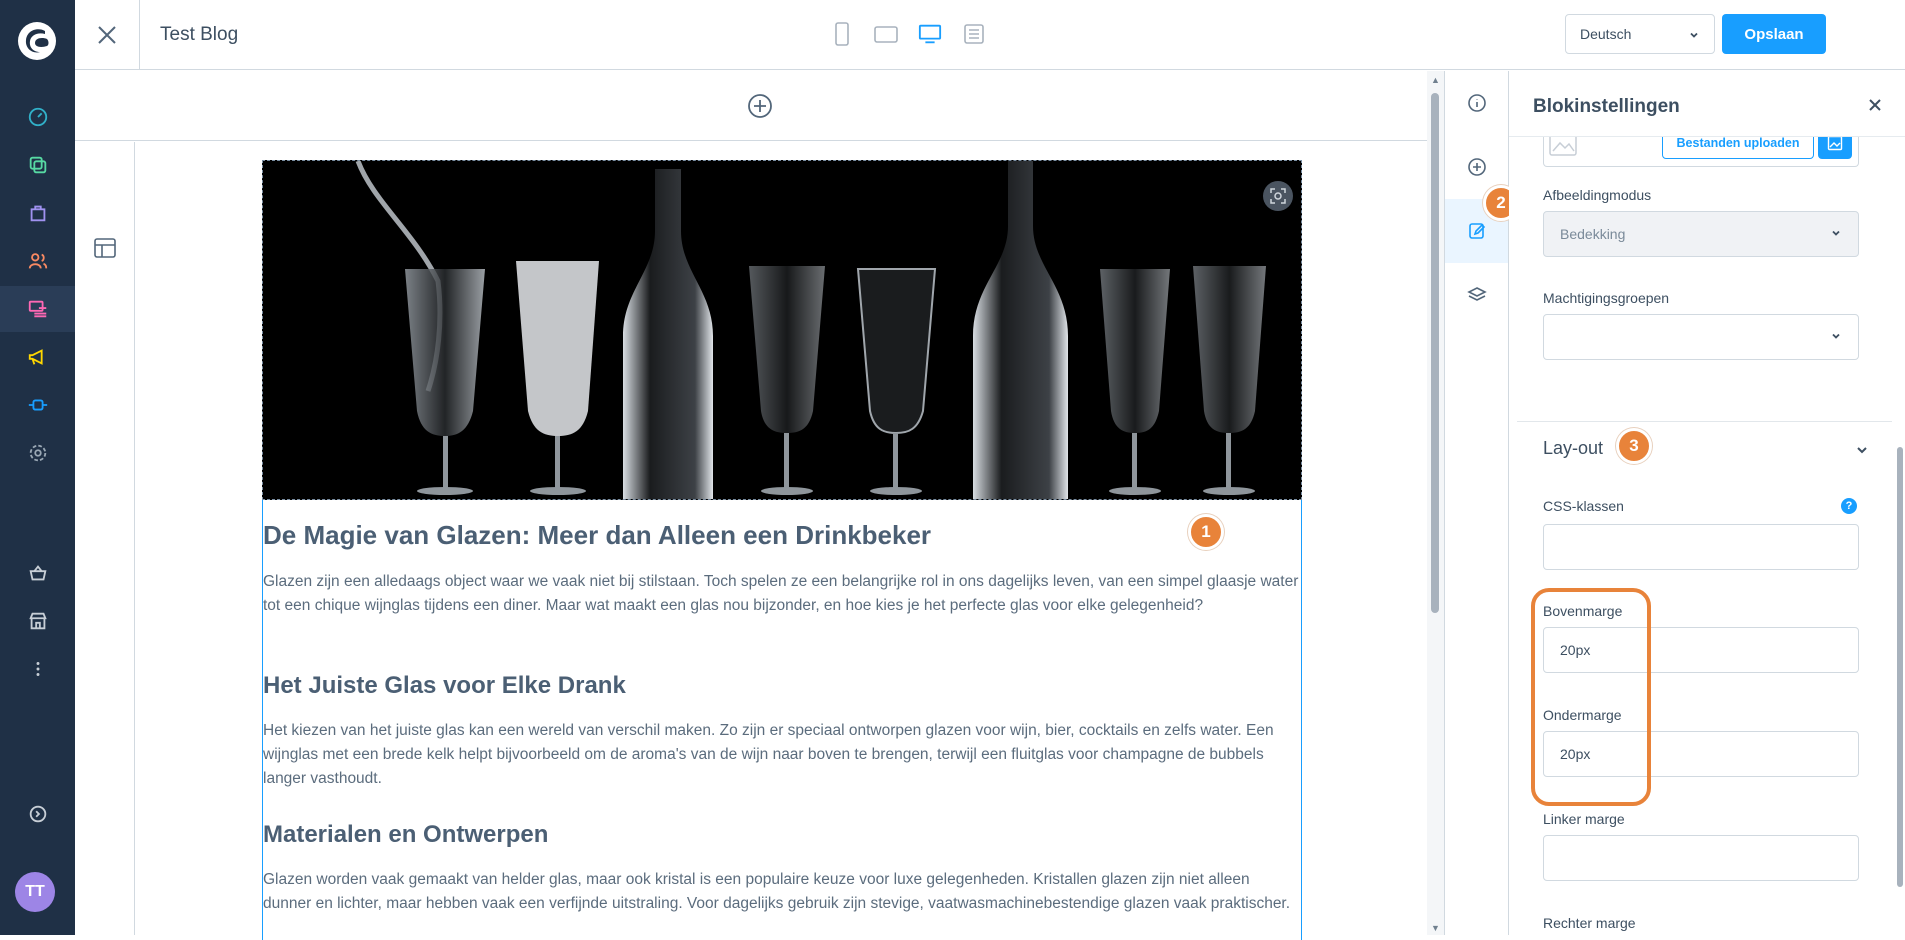  I want to click on tablet-icon, so click(886, 34).